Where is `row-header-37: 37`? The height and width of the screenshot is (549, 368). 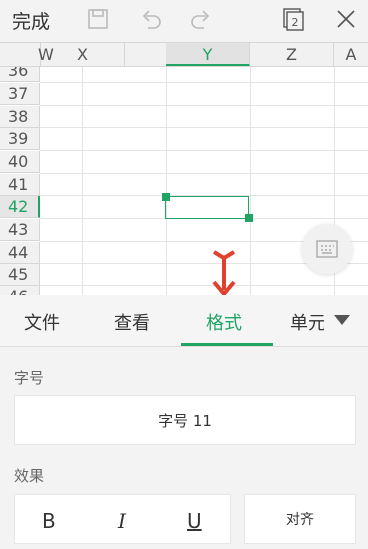
row-header-37: 37 is located at coordinates (20, 94).